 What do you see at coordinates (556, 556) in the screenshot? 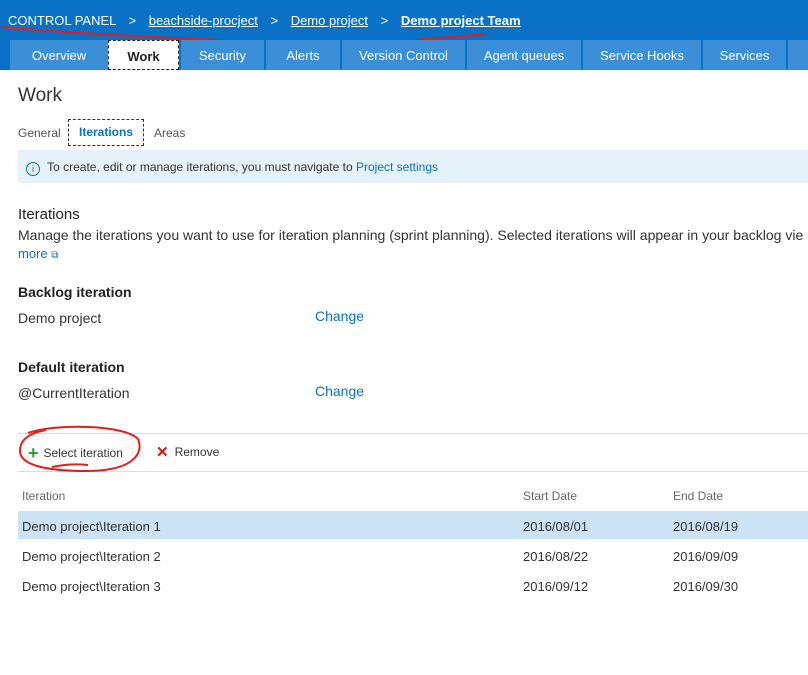
I see `start-date-cell: 2016/08/22` at bounding box center [556, 556].